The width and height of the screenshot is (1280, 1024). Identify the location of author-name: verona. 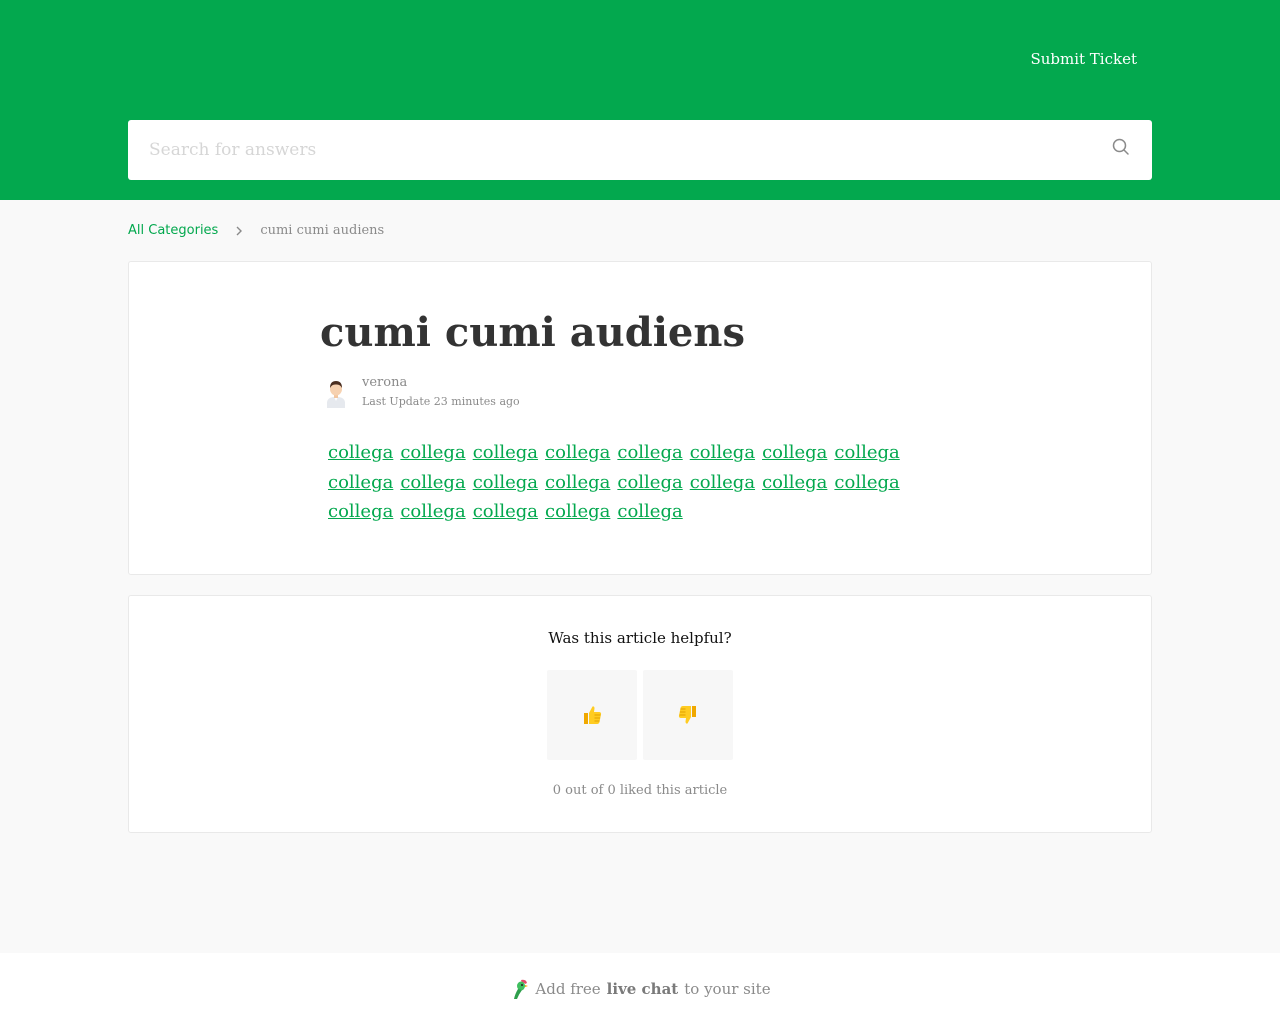
(384, 383).